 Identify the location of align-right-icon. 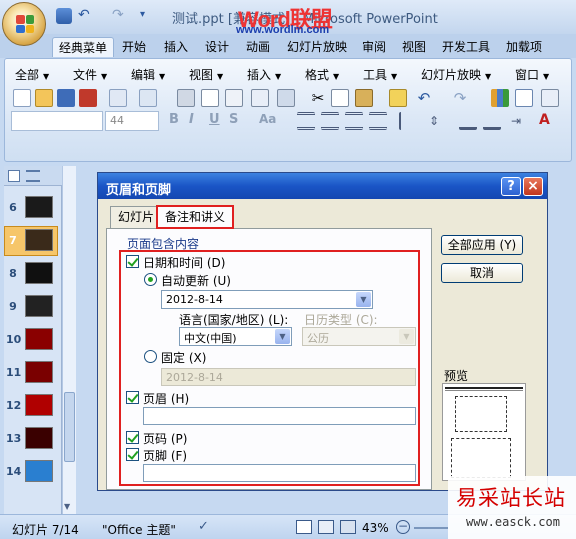
(354, 121).